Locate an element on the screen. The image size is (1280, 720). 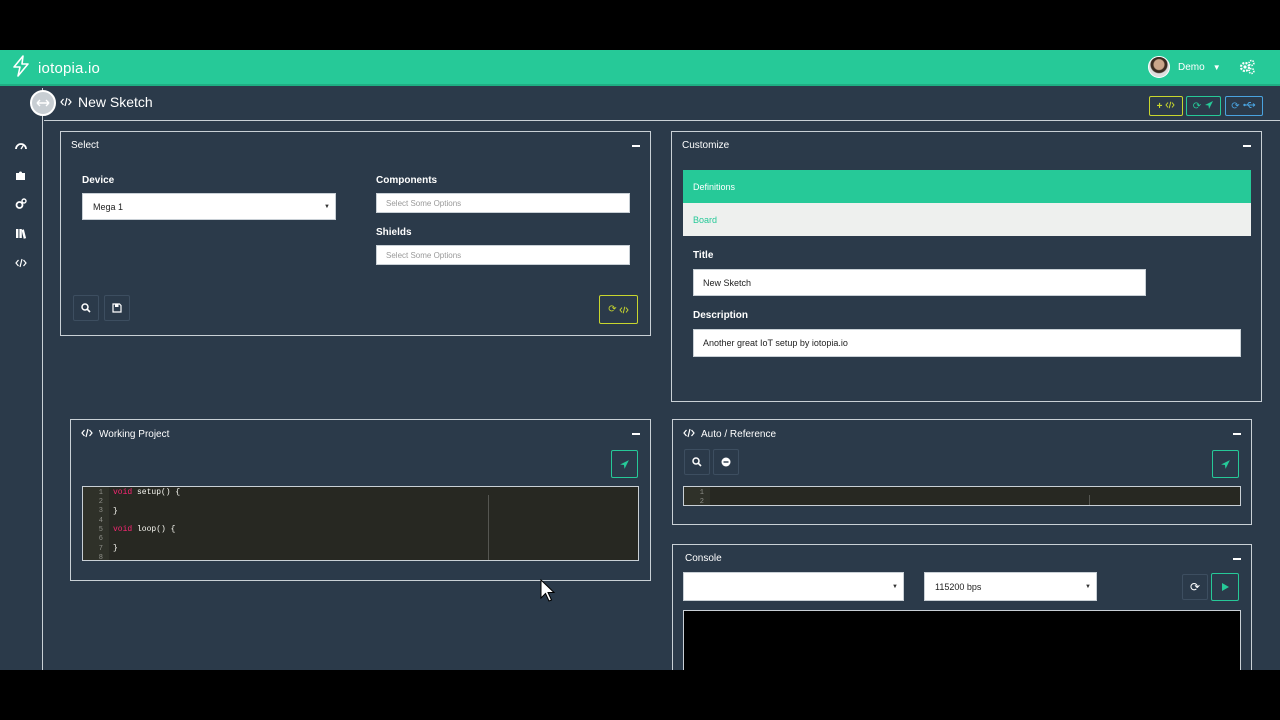
brand: iotopia.io is located at coordinates (55, 68).